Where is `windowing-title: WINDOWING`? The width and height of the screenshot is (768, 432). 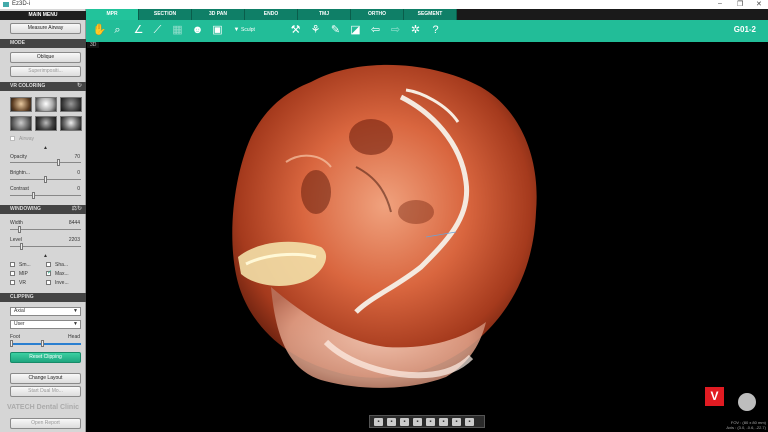
windowing-title: WINDOWING is located at coordinates (25, 209).